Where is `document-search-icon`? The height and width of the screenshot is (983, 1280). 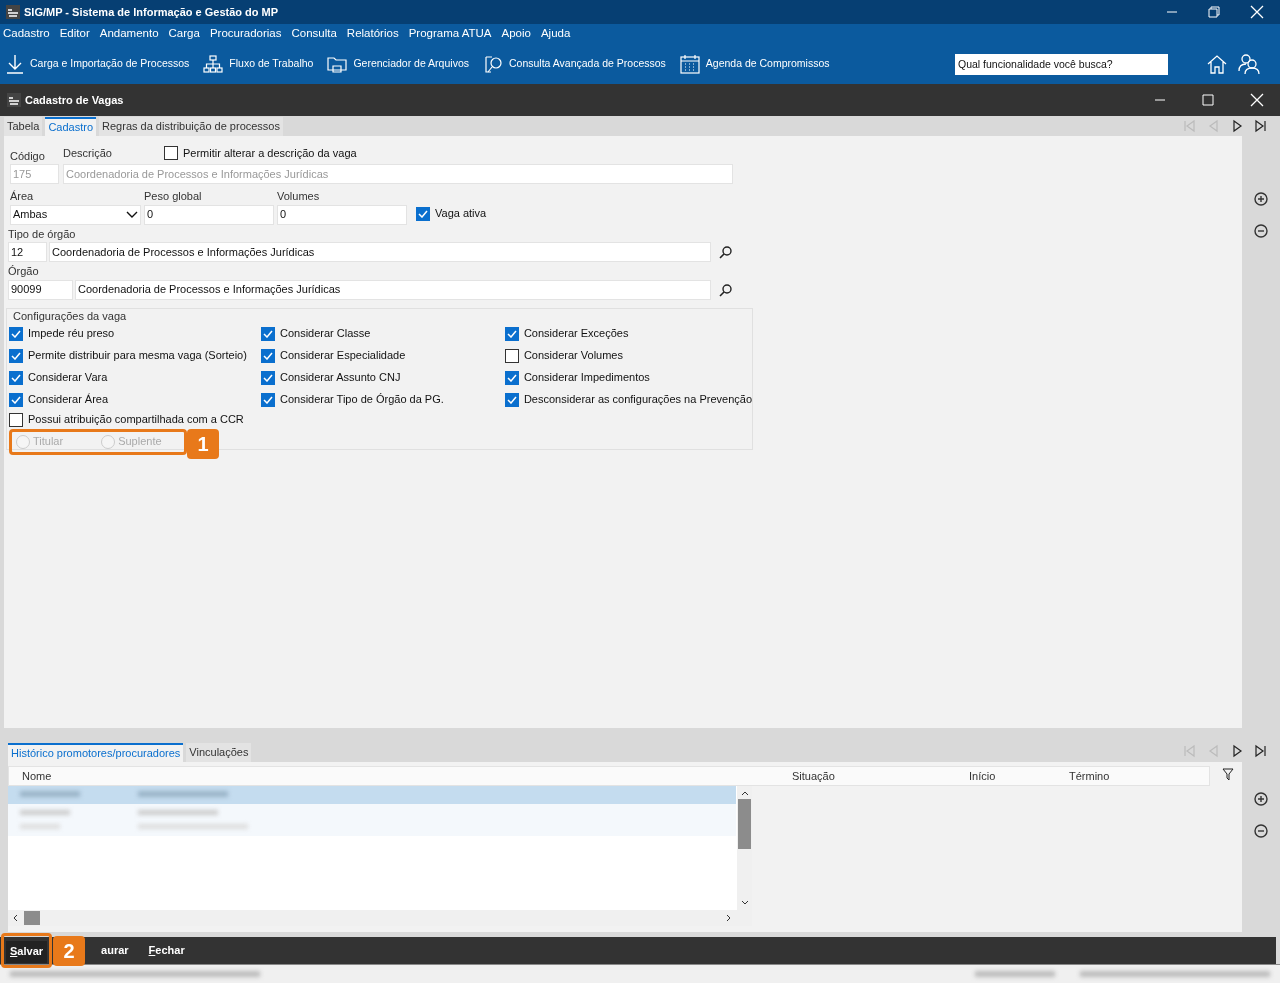 document-search-icon is located at coordinates (493, 64).